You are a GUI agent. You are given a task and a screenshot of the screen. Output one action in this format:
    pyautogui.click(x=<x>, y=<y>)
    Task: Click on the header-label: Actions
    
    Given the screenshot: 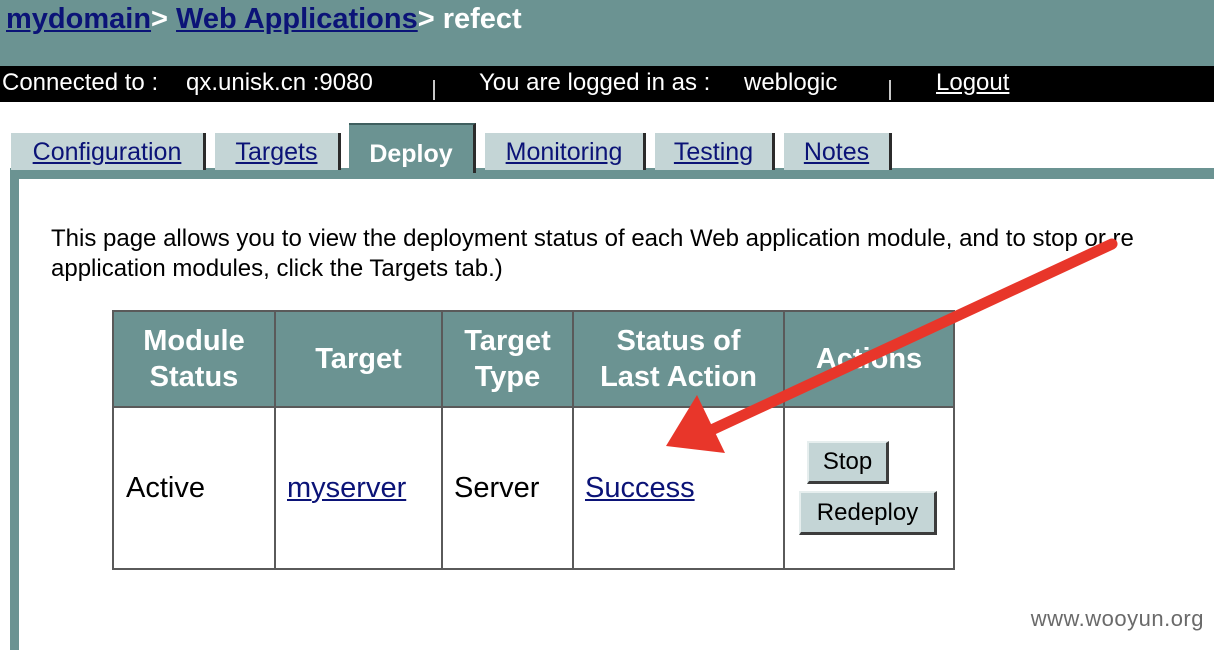 What is the action you would take?
    pyautogui.click(x=869, y=359)
    